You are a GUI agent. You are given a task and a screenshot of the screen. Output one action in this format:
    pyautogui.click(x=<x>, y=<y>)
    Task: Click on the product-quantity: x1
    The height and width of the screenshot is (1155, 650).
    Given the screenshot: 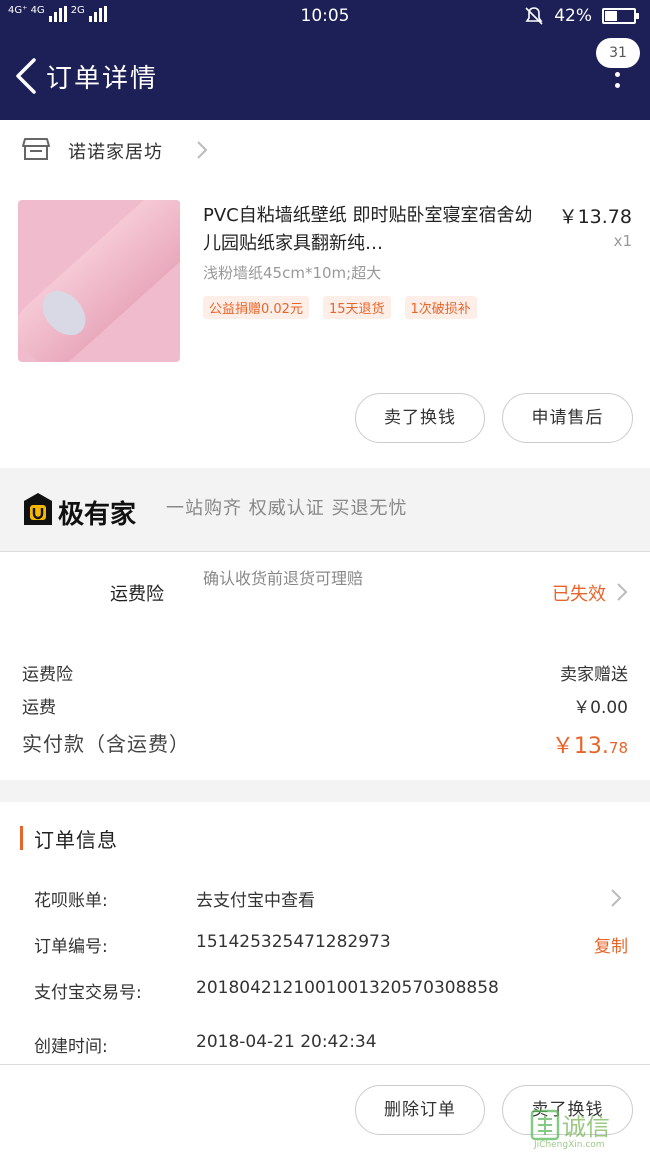 What is the action you would take?
    pyautogui.click(x=622, y=241)
    